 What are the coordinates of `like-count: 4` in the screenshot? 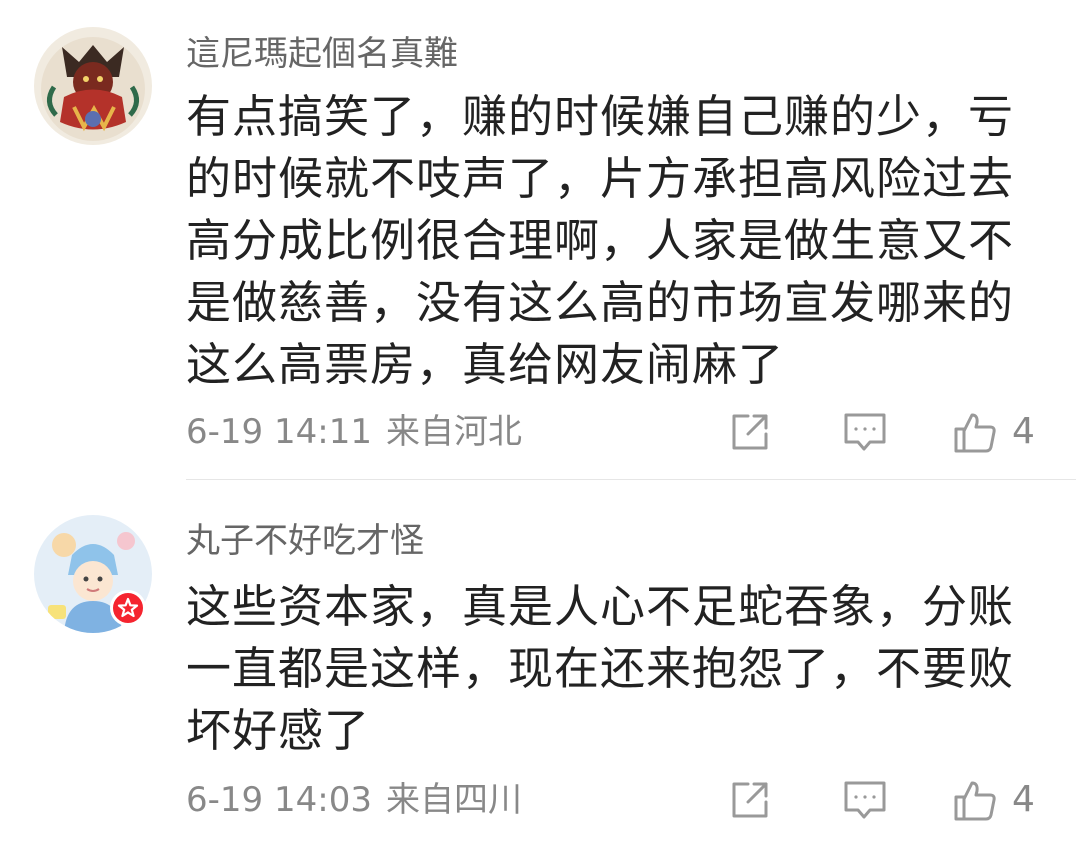 It's located at (1023, 799).